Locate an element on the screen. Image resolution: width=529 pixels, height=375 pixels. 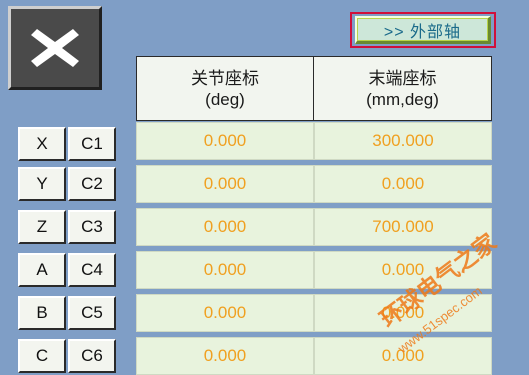
close-button is located at coordinates (55, 48).